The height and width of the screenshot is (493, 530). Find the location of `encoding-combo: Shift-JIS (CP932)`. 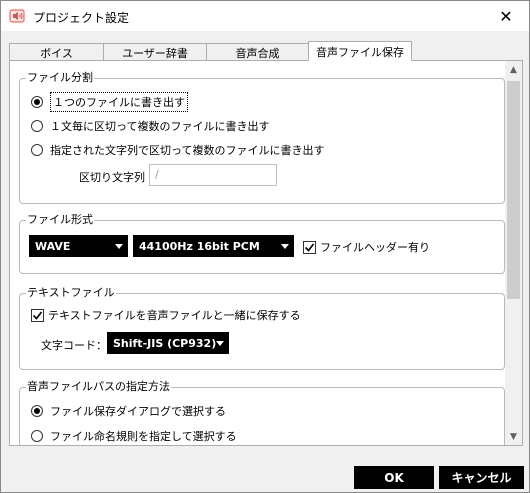

encoding-combo: Shift-JIS (CP932) is located at coordinates (168, 343).